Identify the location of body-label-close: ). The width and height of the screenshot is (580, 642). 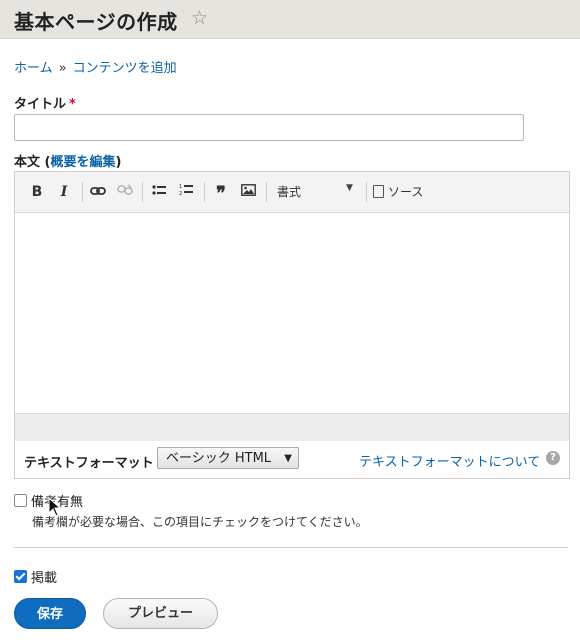
(118, 162).